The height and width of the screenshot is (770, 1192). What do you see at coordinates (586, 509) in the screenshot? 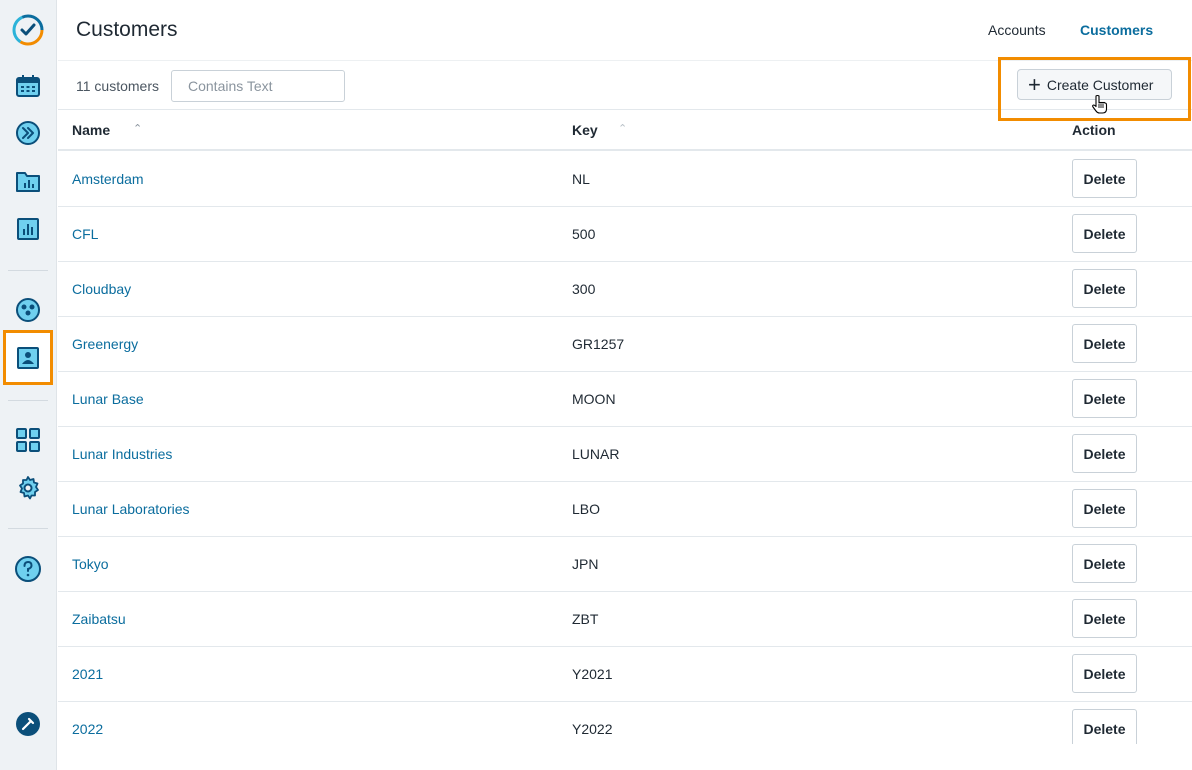
I see `customer-key: LBO` at bounding box center [586, 509].